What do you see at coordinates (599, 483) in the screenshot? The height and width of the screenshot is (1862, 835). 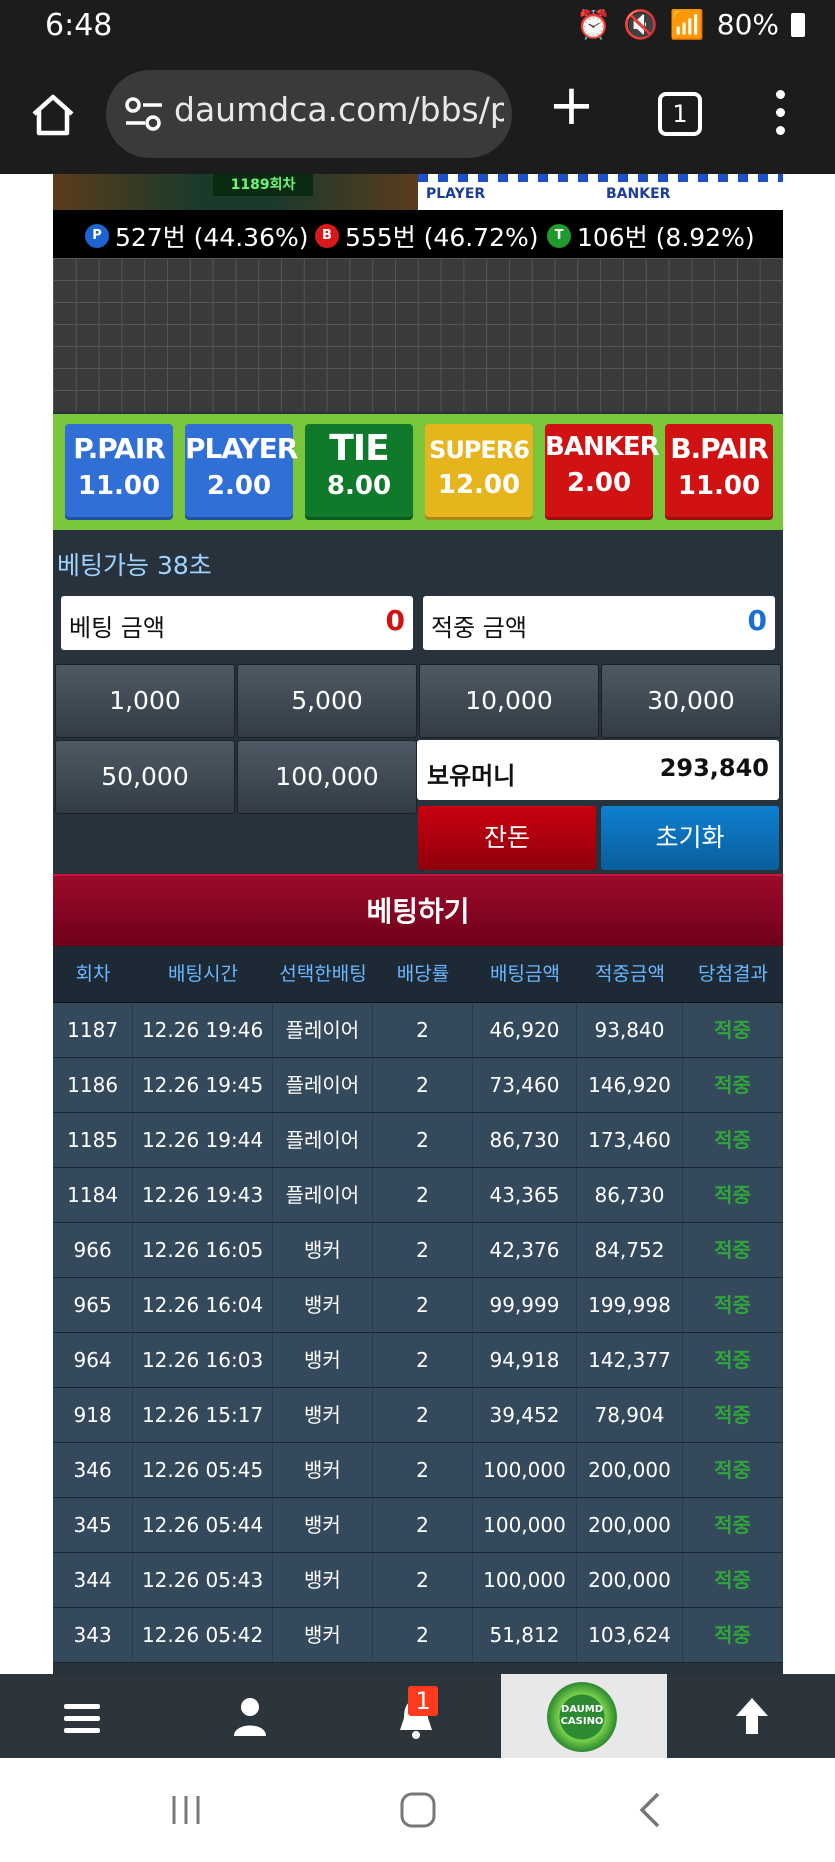 I see `bet-odds: 2.00` at bounding box center [599, 483].